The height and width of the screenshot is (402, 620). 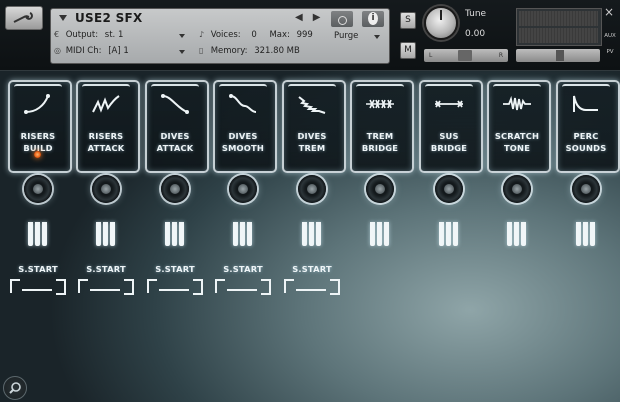 What do you see at coordinates (277, 51) in the screenshot?
I see `memory-value: 321.80 MB` at bounding box center [277, 51].